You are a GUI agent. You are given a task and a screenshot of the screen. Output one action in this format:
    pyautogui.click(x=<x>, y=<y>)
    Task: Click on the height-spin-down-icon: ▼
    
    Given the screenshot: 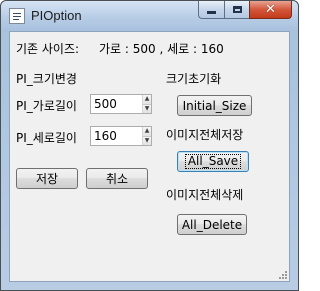 What is the action you would take?
    pyautogui.click(x=147, y=140)
    